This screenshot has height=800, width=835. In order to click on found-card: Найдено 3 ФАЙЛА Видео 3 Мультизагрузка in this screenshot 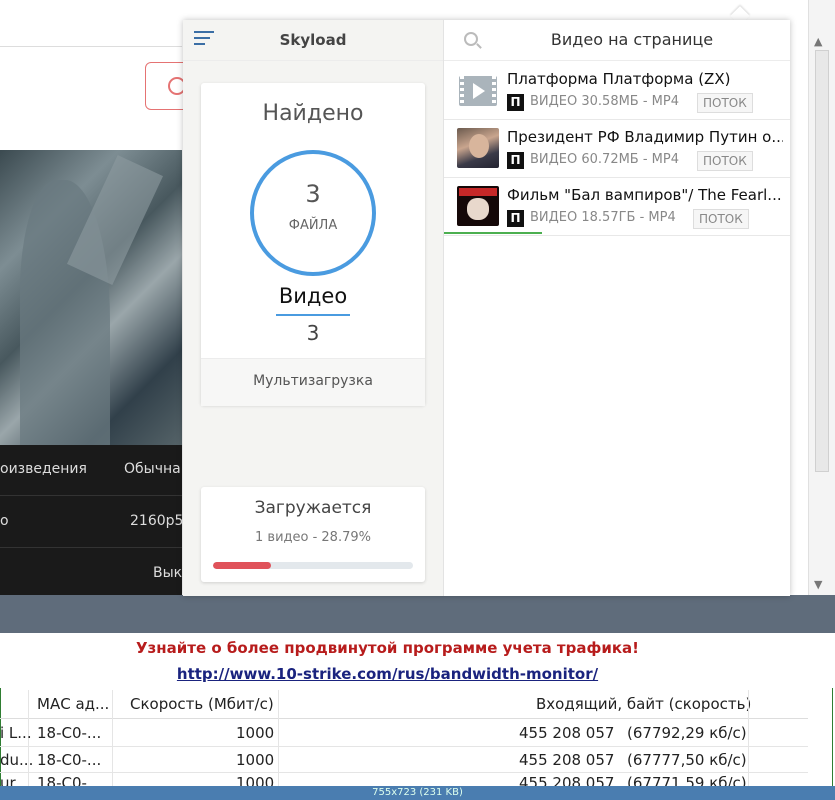, I will do `click(313, 244)`.